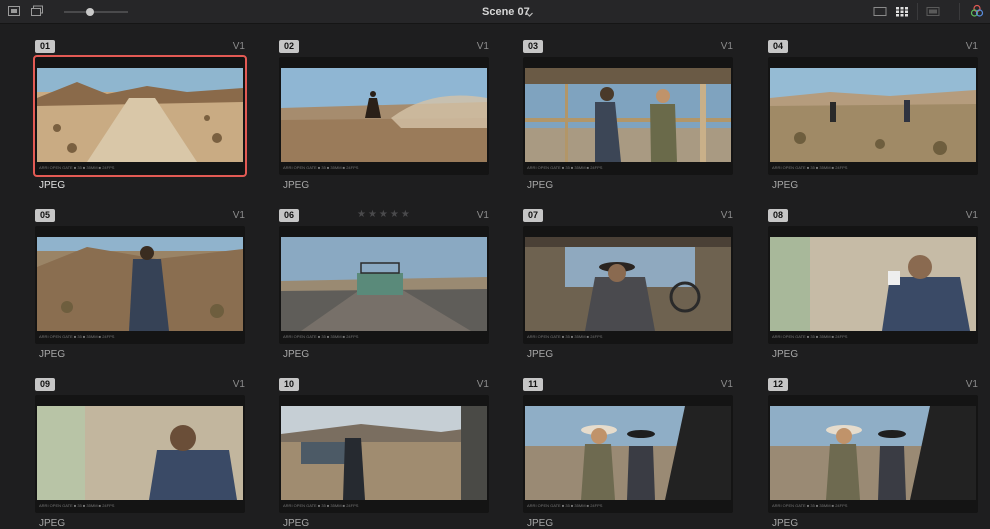  I want to click on slider-handle, so click(90, 12).